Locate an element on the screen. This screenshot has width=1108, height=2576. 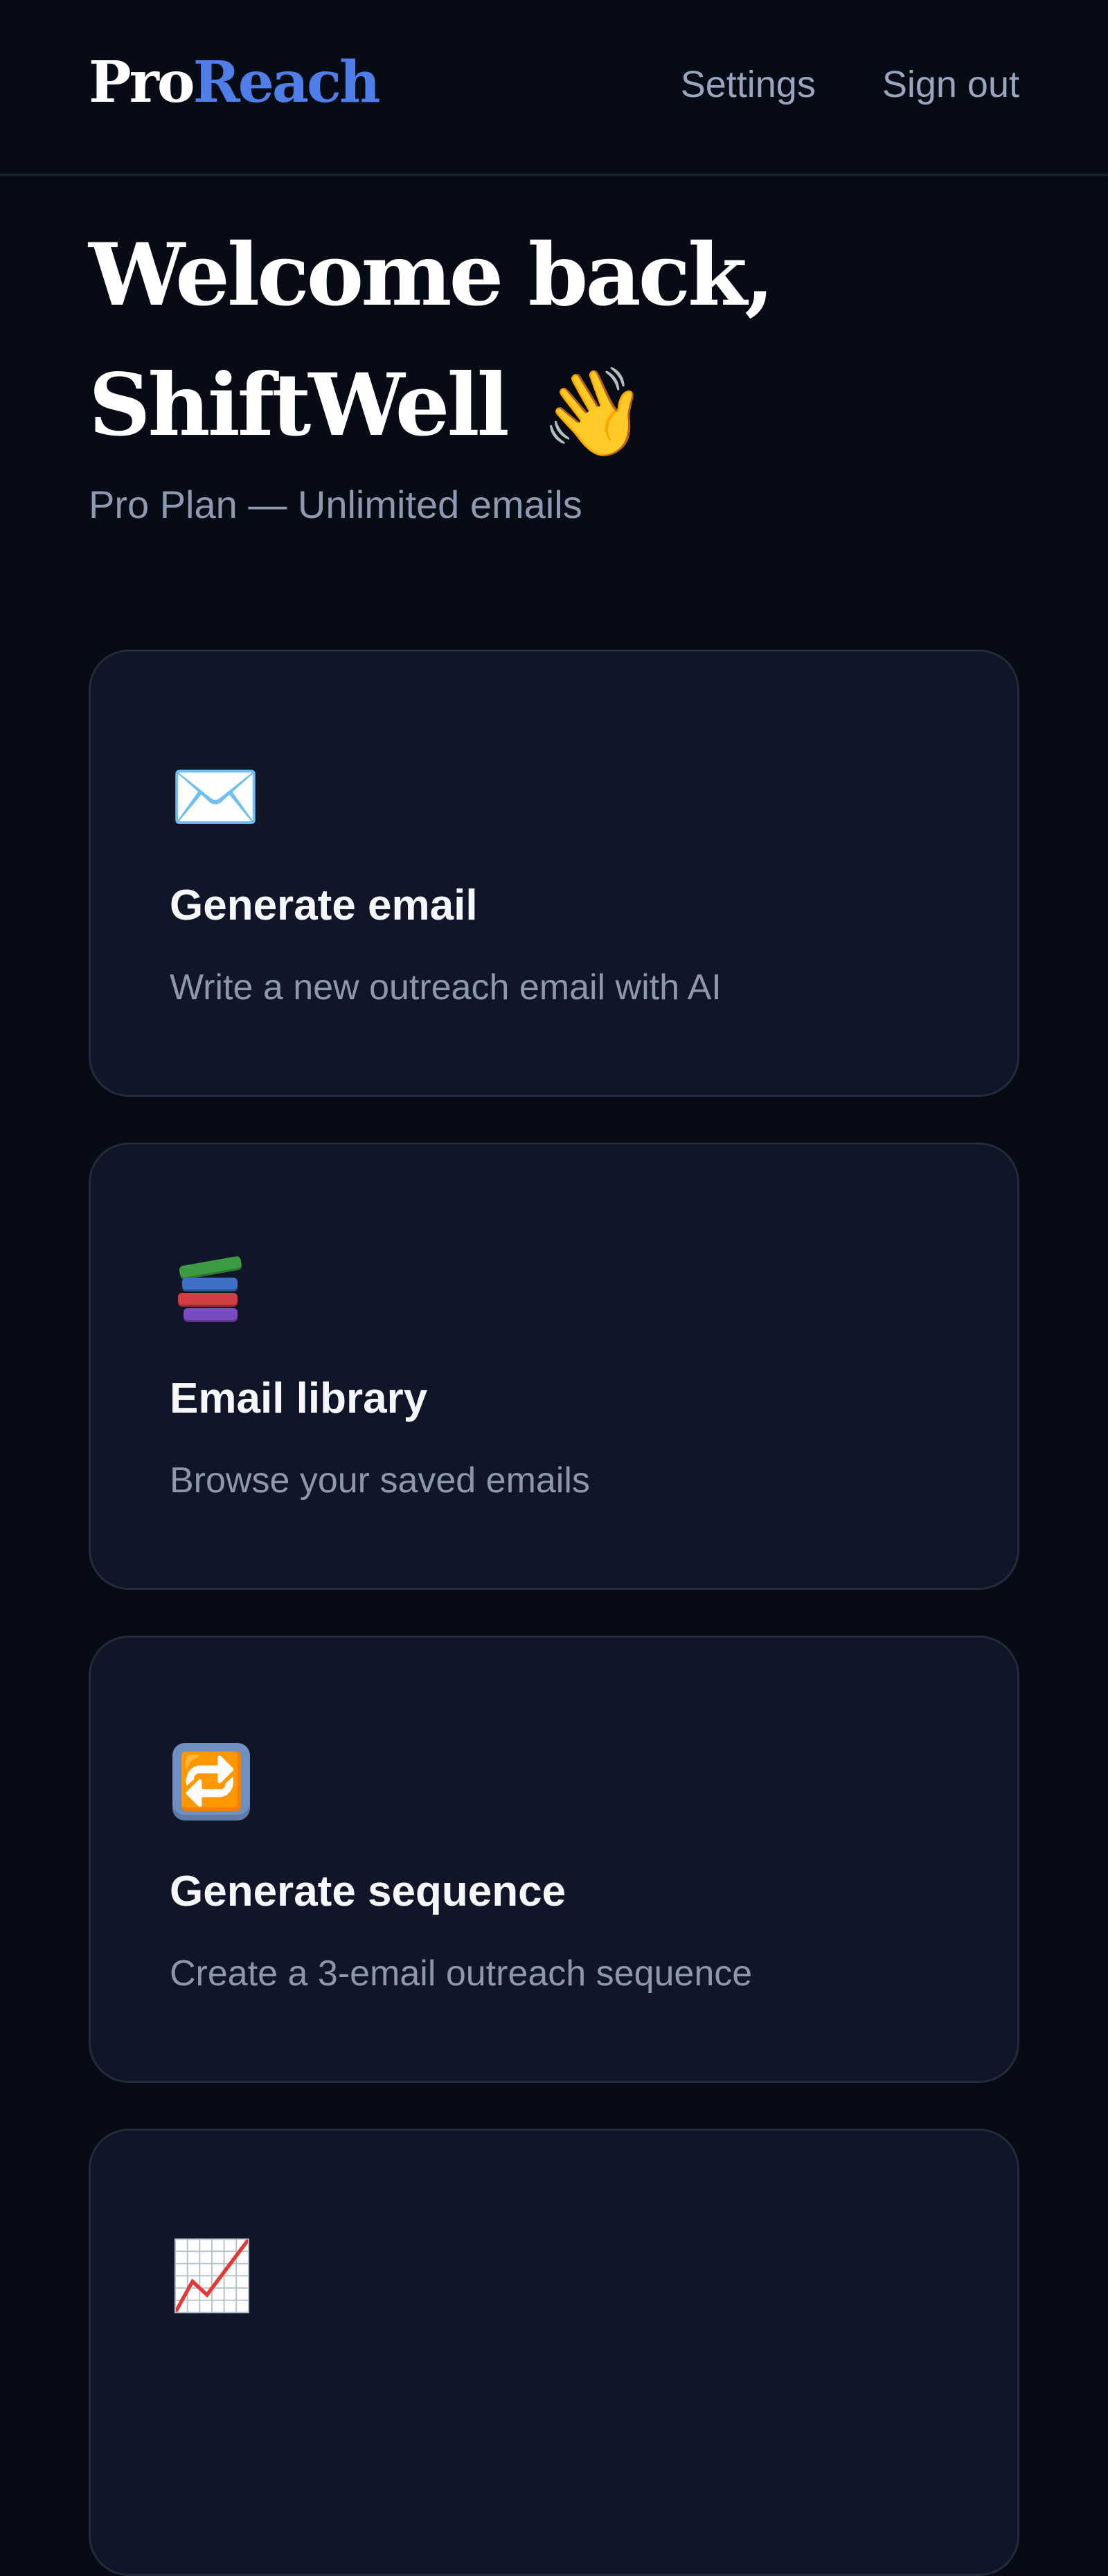
brand-name-pro: Pro is located at coordinates (142, 82).